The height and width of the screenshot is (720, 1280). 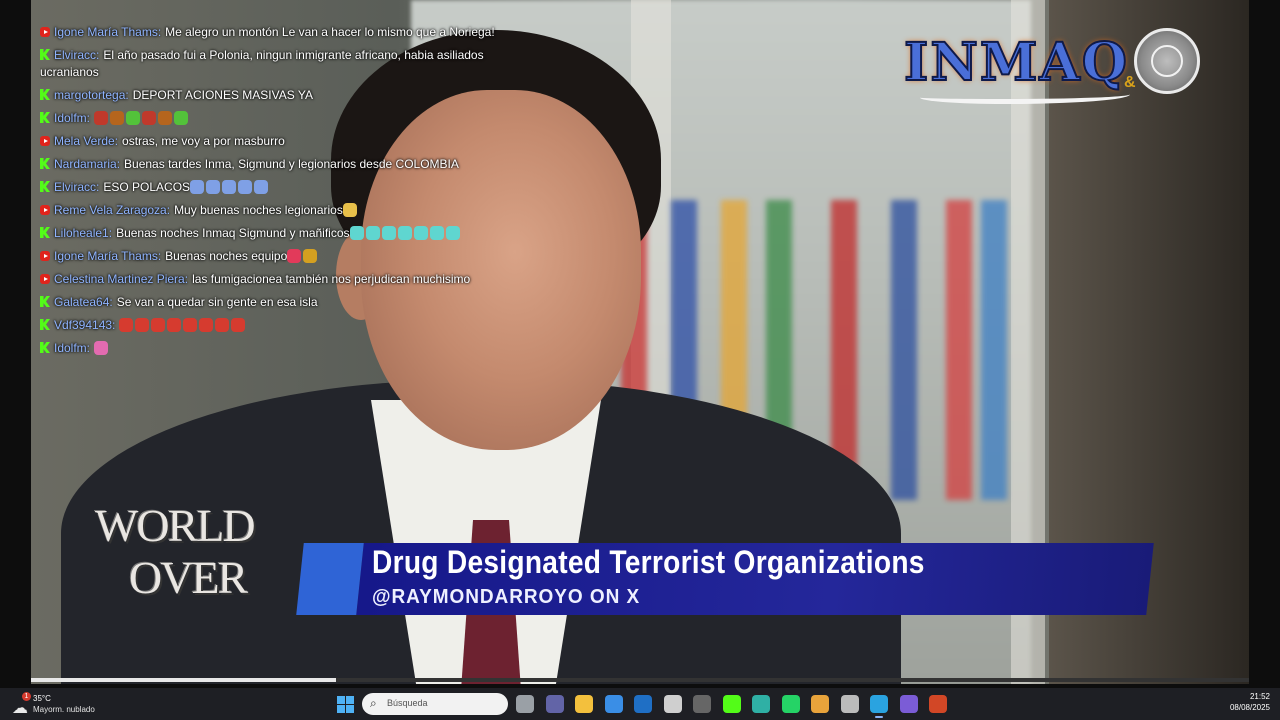 What do you see at coordinates (83, 302) in the screenshot?
I see `chat-author: Galatea64:` at bounding box center [83, 302].